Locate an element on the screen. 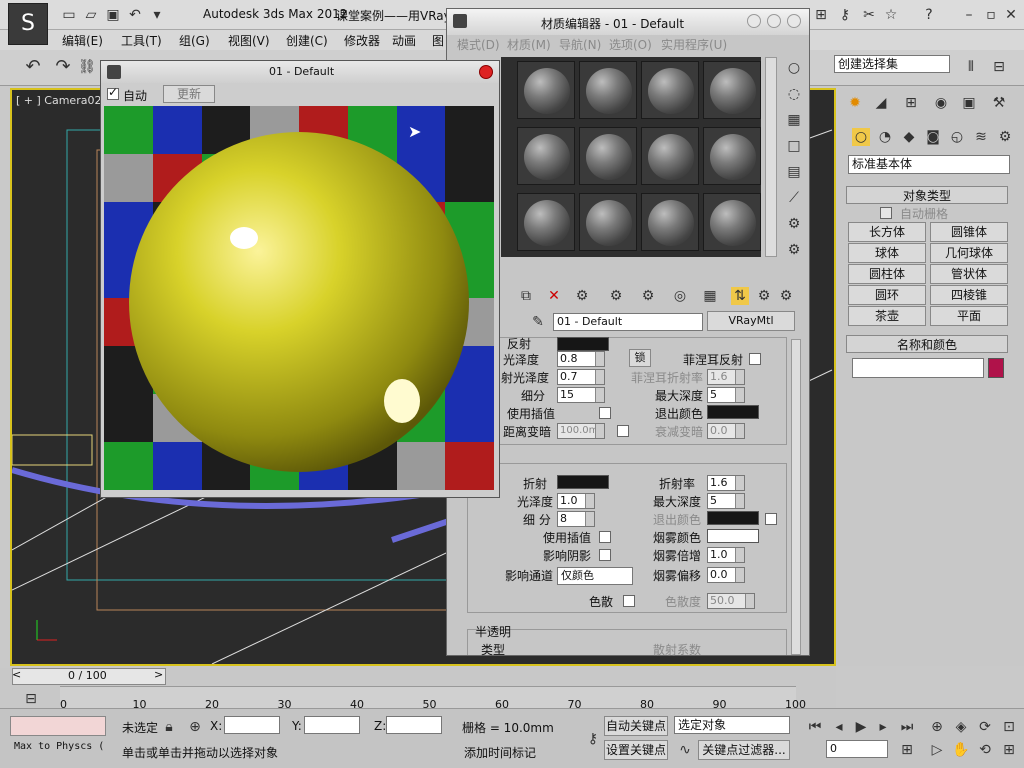  binoculars-icon: ⊞ is located at coordinates (821, 15).